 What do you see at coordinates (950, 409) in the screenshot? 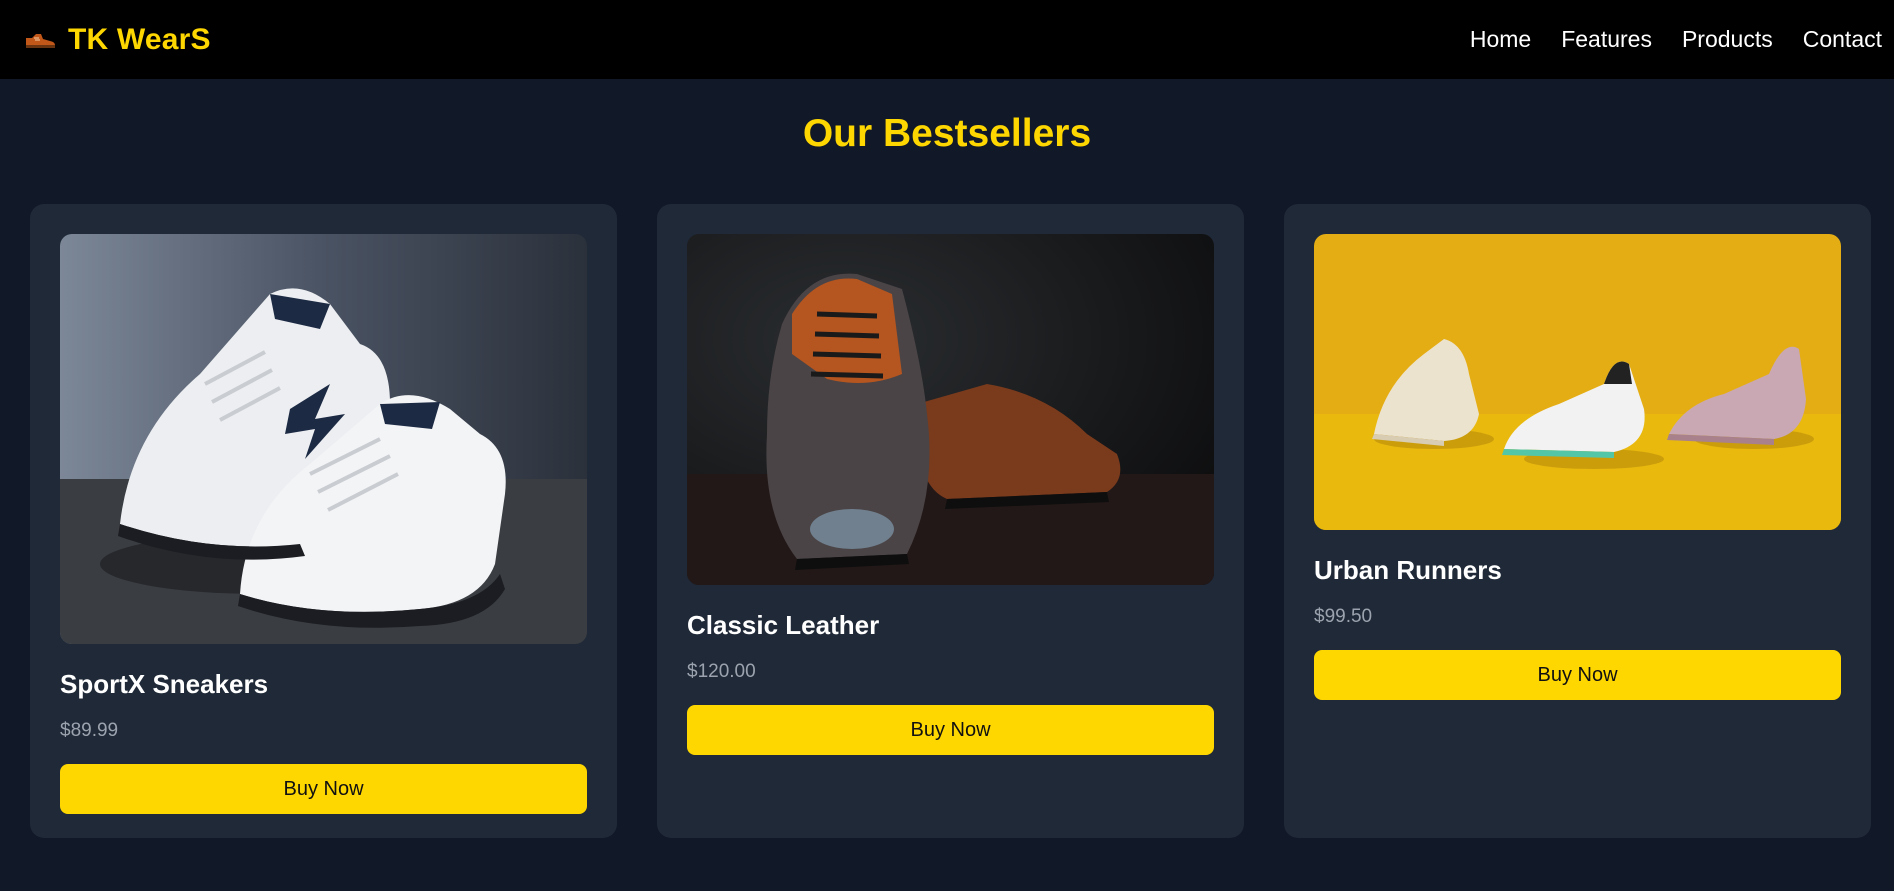
I see `product-image-leather` at bounding box center [950, 409].